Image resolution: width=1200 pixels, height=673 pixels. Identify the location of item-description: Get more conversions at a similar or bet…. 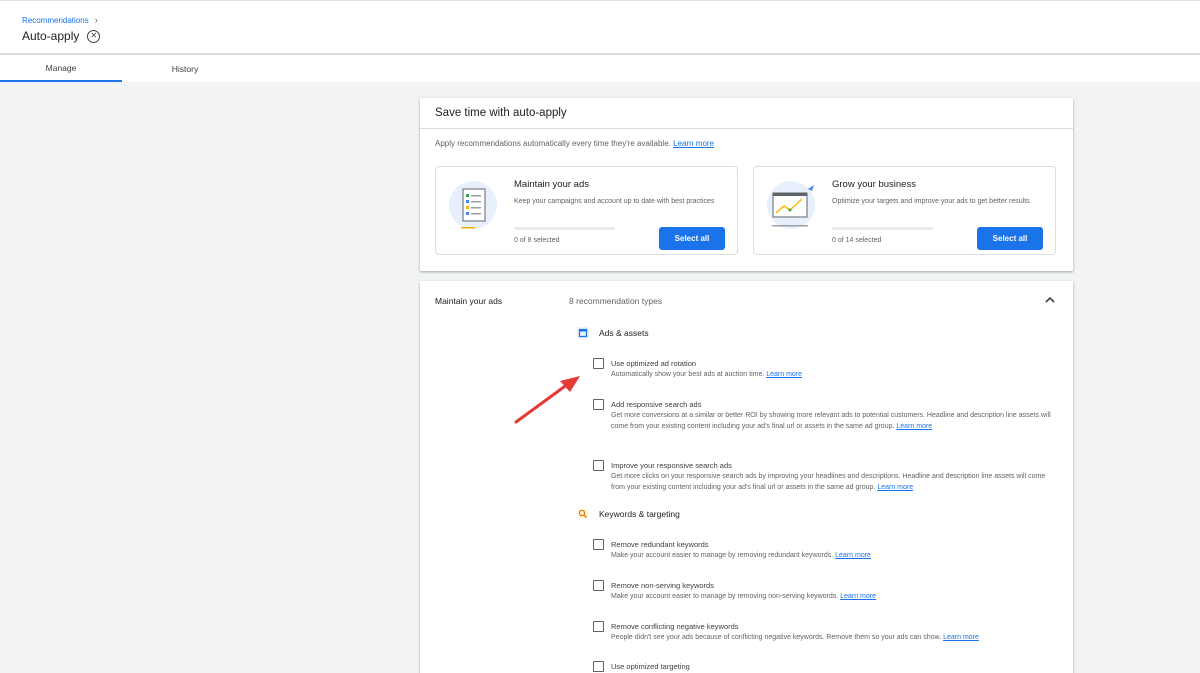
(831, 421).